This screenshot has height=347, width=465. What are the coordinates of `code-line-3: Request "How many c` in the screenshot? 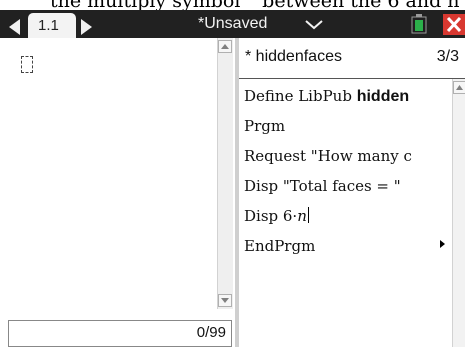 It's located at (328, 156).